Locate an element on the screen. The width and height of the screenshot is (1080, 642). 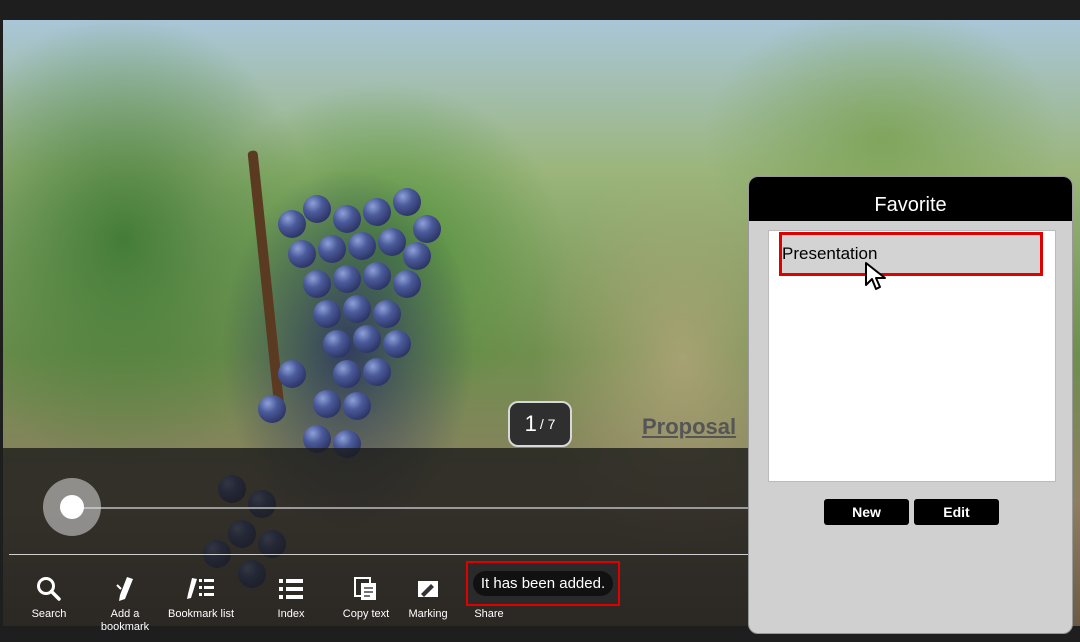
search-icon is located at coordinates (49, 589).